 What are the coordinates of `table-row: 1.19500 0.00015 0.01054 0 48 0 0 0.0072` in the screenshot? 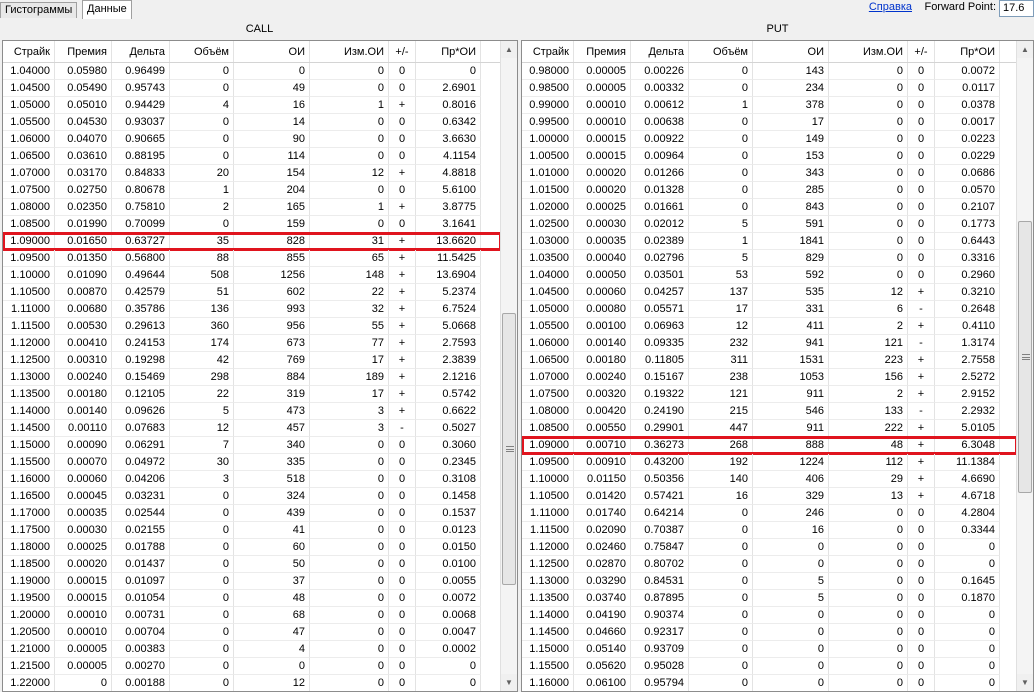 It's located at (252, 598).